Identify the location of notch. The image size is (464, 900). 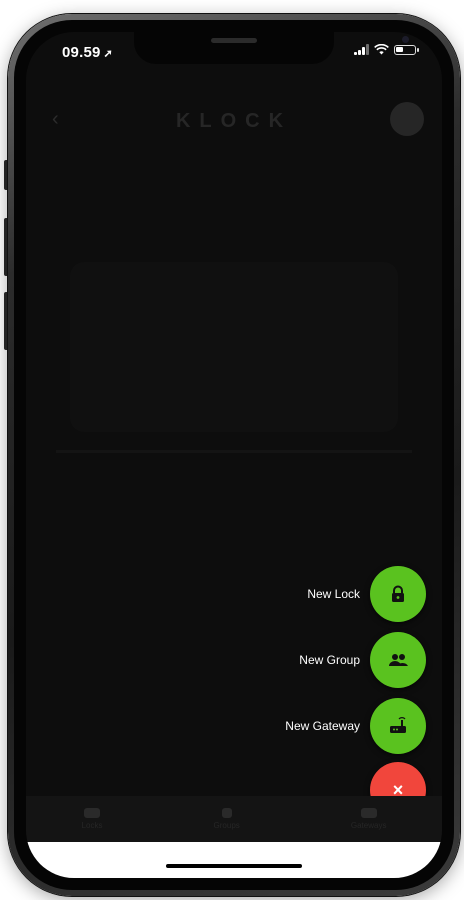
(271, 48).